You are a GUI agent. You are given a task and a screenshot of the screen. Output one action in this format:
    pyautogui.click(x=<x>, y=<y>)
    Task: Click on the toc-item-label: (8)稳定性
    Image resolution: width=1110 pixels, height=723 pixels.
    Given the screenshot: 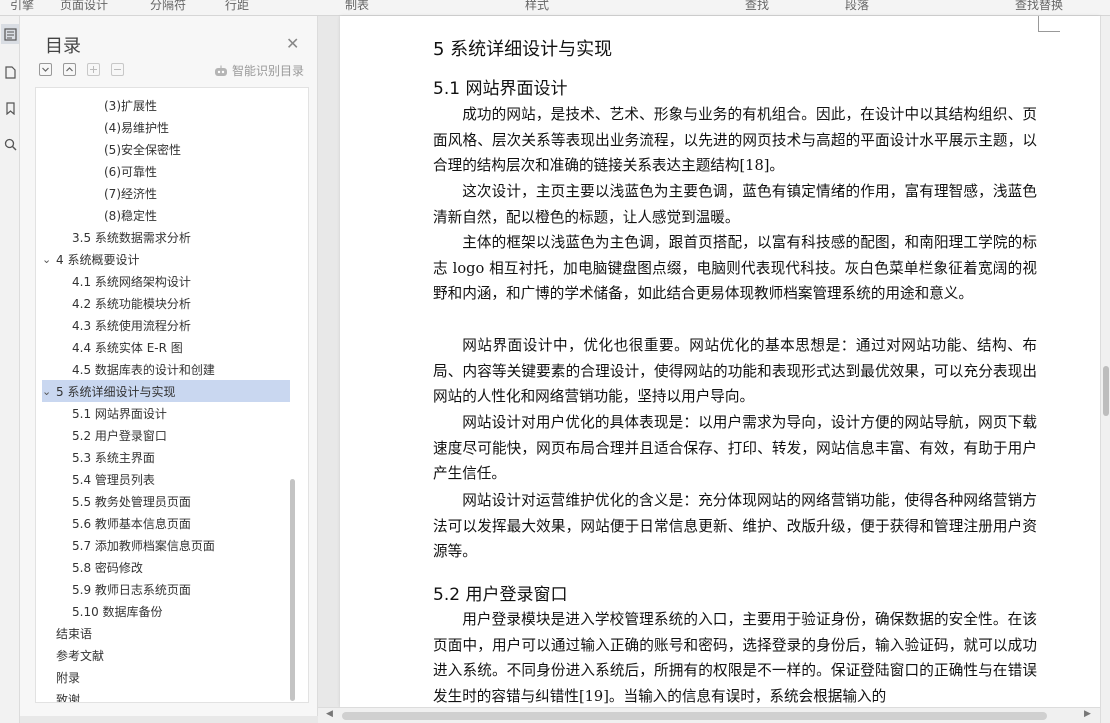 What is the action you would take?
    pyautogui.click(x=130, y=215)
    